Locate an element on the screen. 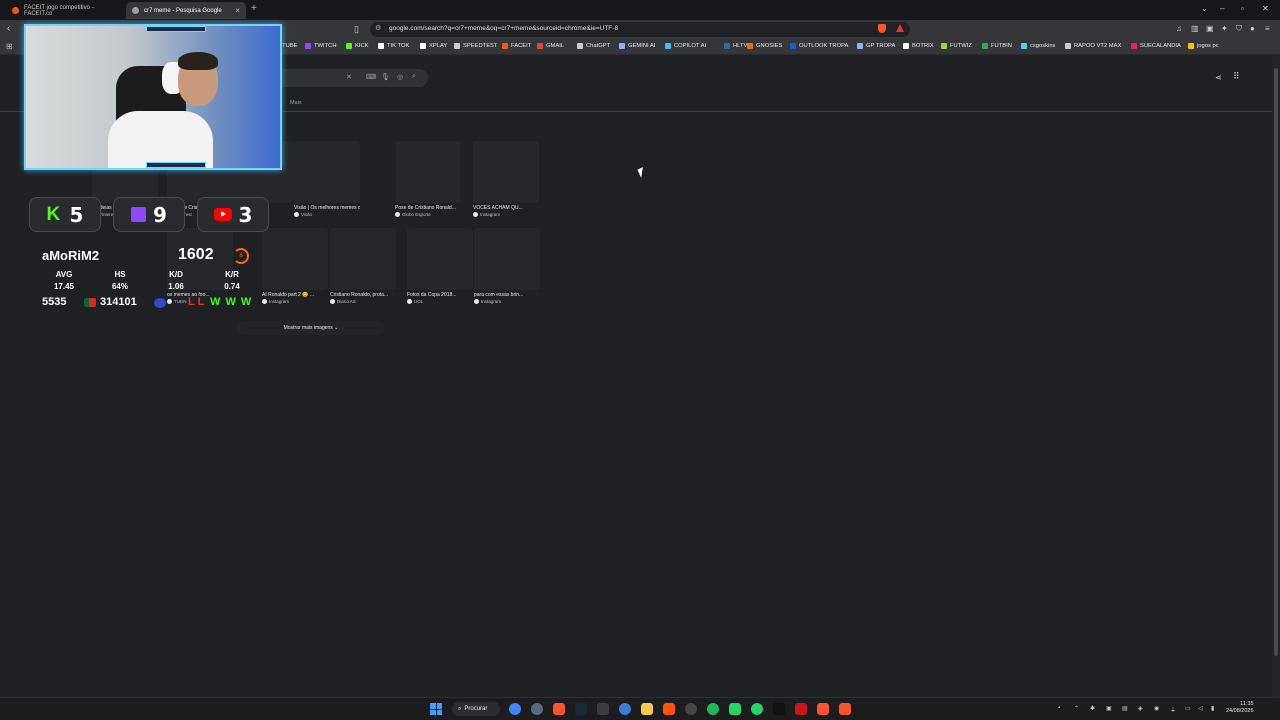  bookmark-jogos-pc: jogos pc is located at coordinates (1203, 46).